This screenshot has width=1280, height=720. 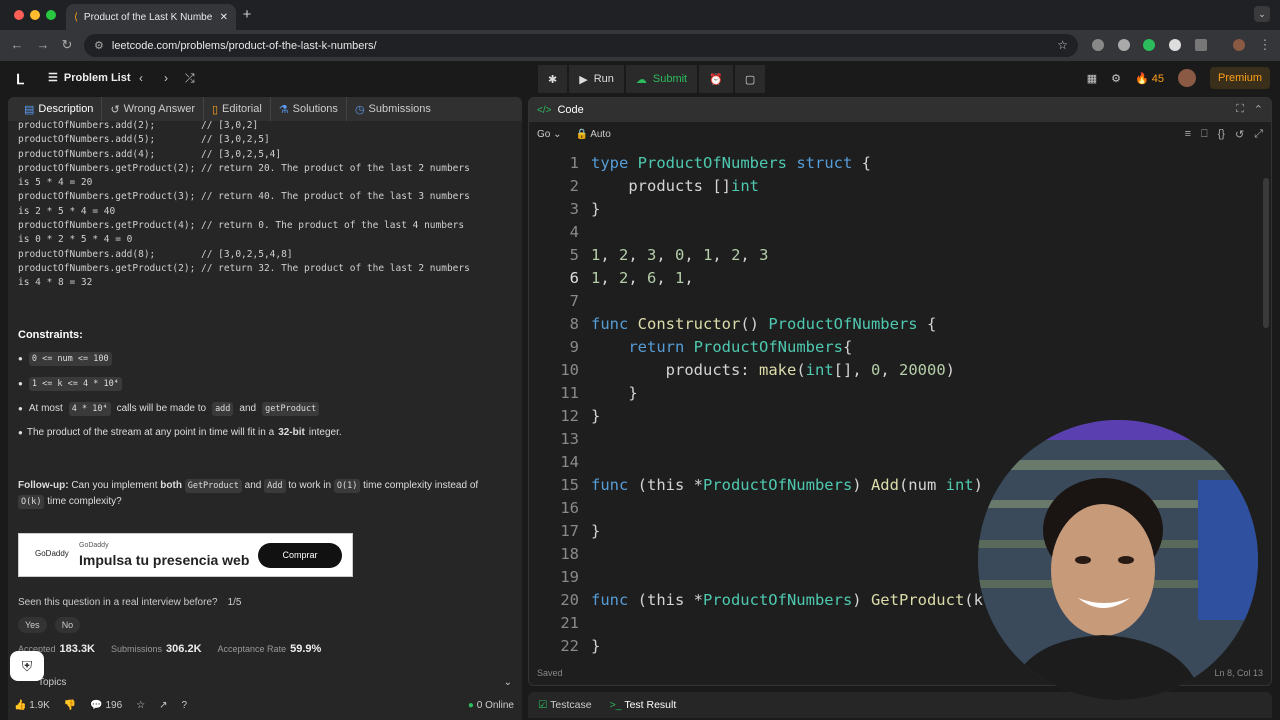 What do you see at coordinates (89, 78) in the screenshot?
I see `problem-list-link: ☰ Problem List` at bounding box center [89, 78].